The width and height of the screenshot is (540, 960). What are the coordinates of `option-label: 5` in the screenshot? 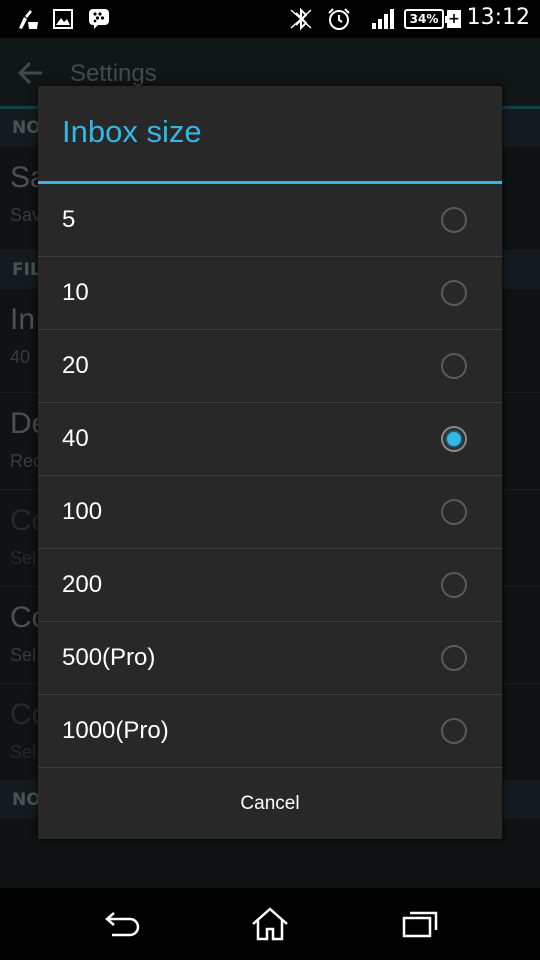 It's located at (69, 219).